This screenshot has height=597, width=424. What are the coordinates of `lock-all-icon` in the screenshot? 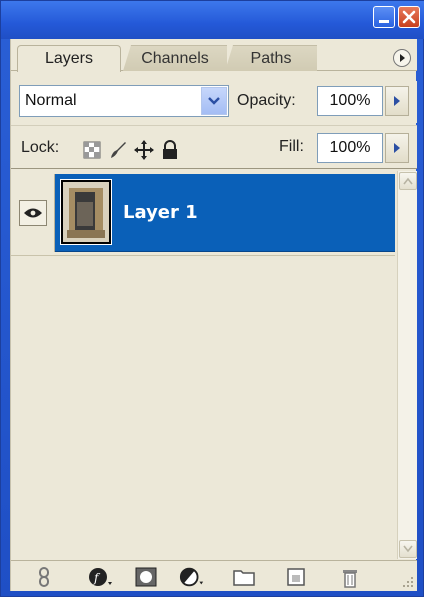 It's located at (170, 150).